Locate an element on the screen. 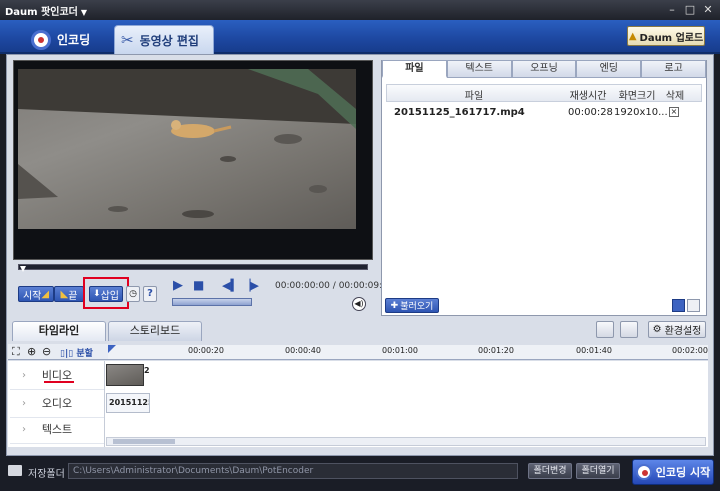 The image size is (720, 491). ruler-tick: 00:00:40 is located at coordinates (303, 350).